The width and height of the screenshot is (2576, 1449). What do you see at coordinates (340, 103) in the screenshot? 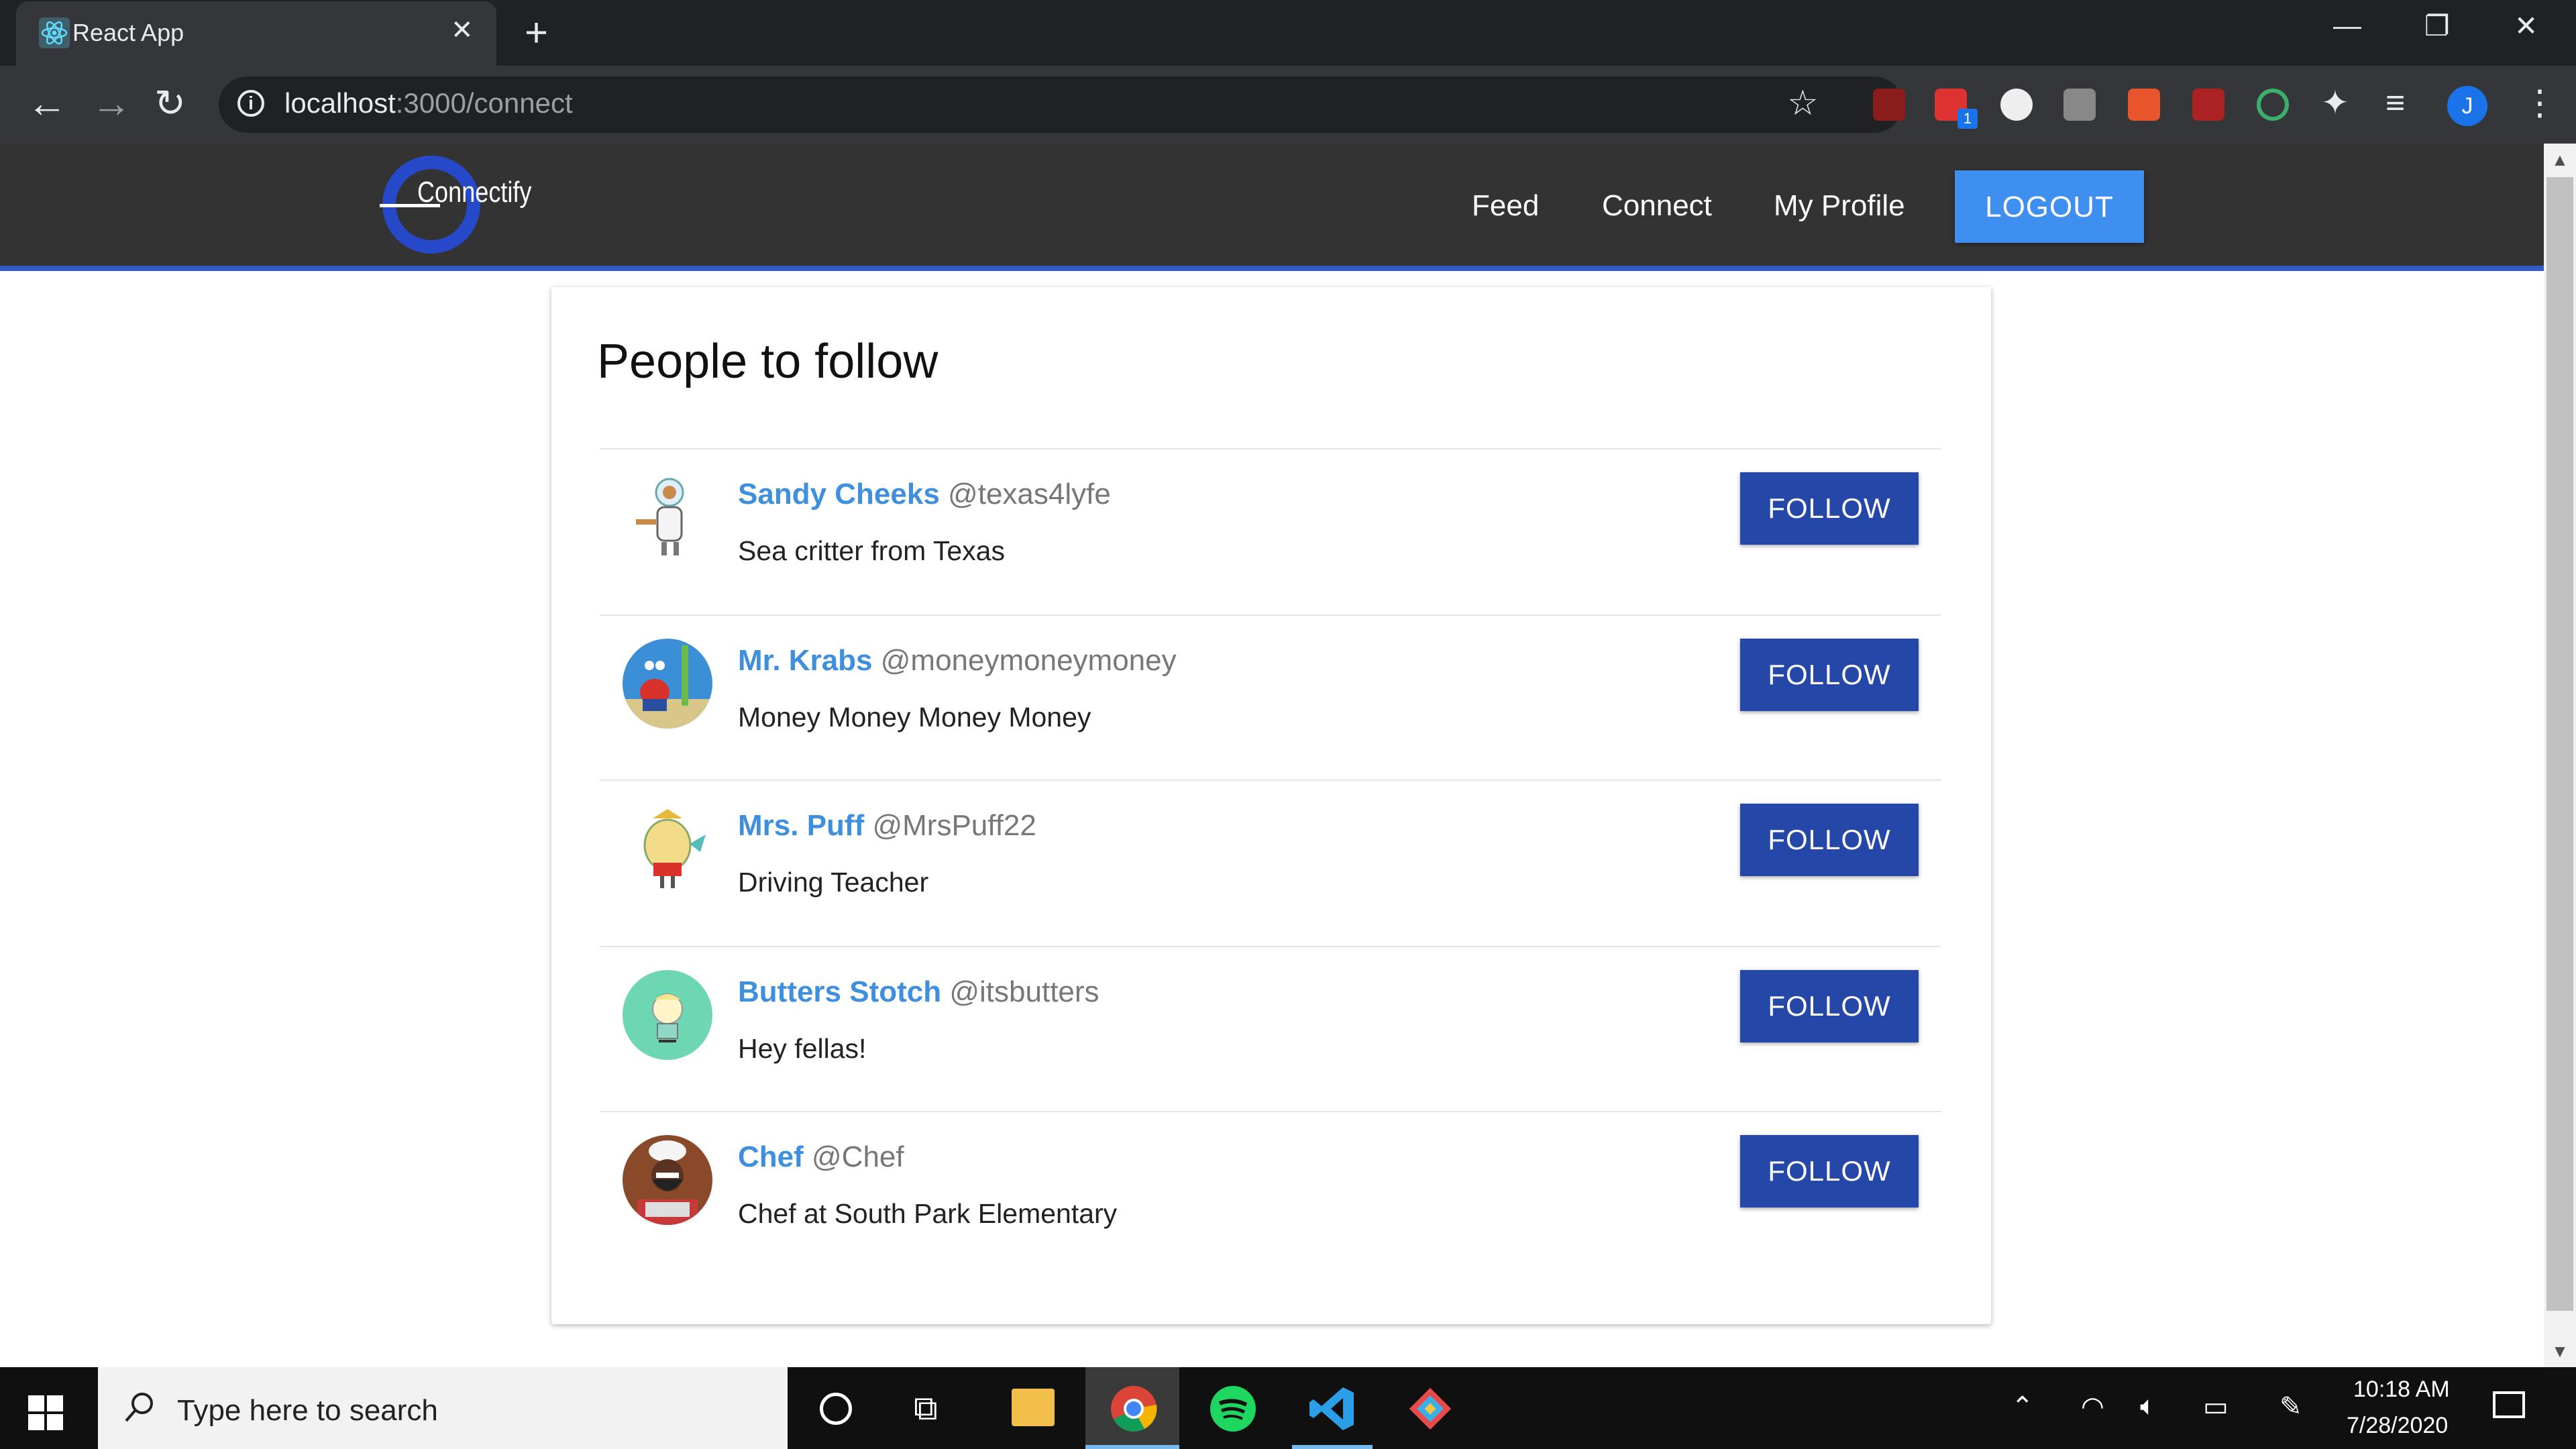
I see `url-host: localhost` at bounding box center [340, 103].